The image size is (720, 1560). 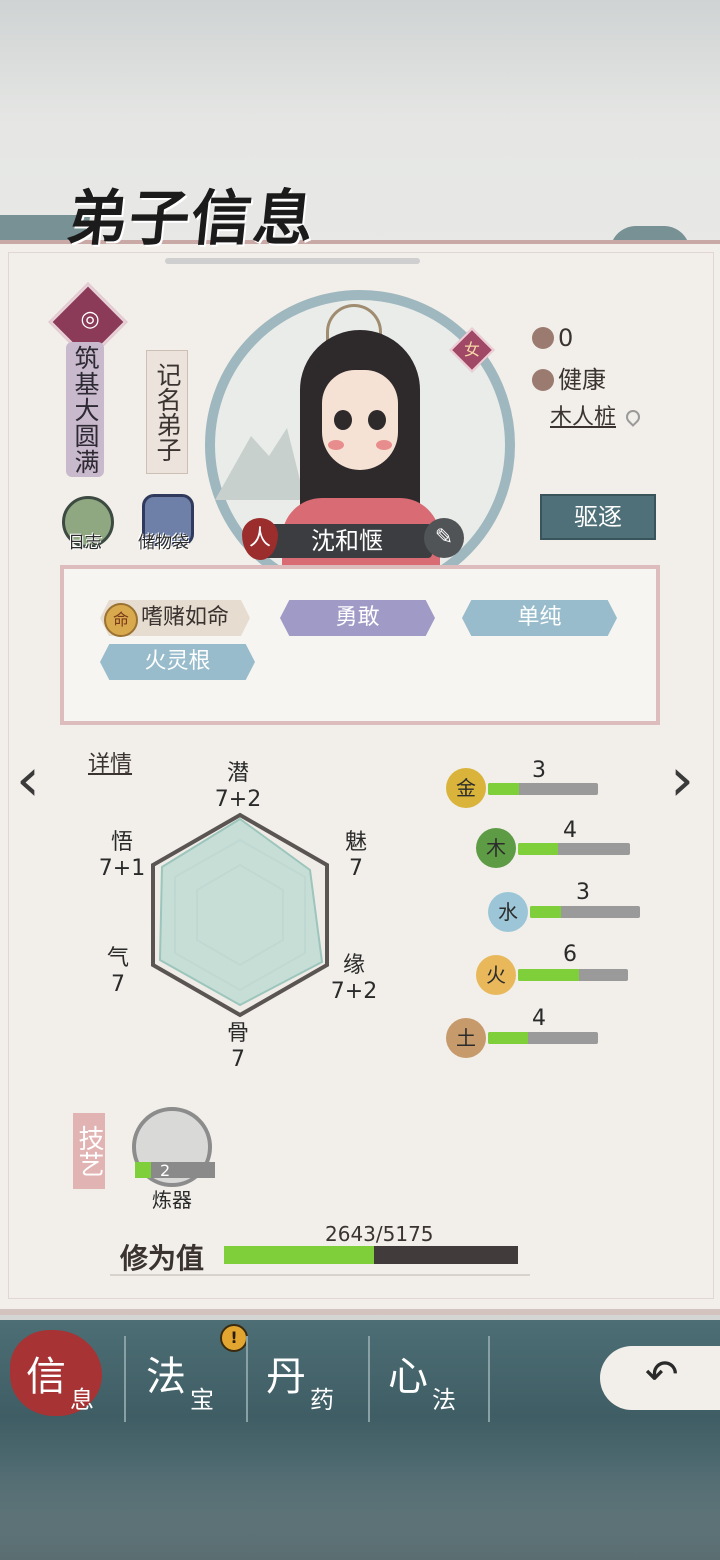 I want to click on mood-icon, so click(x=543, y=338).